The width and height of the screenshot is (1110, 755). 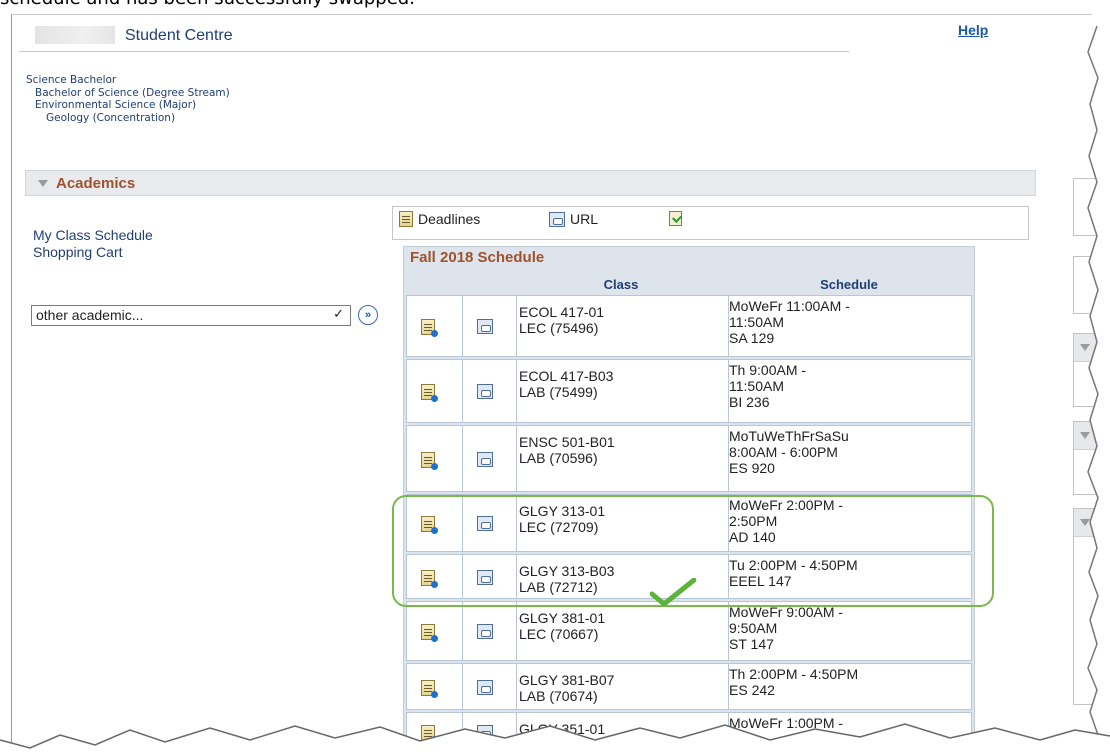 What do you see at coordinates (768, 370) in the screenshot?
I see `schedule-text: Th 9:00AM -` at bounding box center [768, 370].